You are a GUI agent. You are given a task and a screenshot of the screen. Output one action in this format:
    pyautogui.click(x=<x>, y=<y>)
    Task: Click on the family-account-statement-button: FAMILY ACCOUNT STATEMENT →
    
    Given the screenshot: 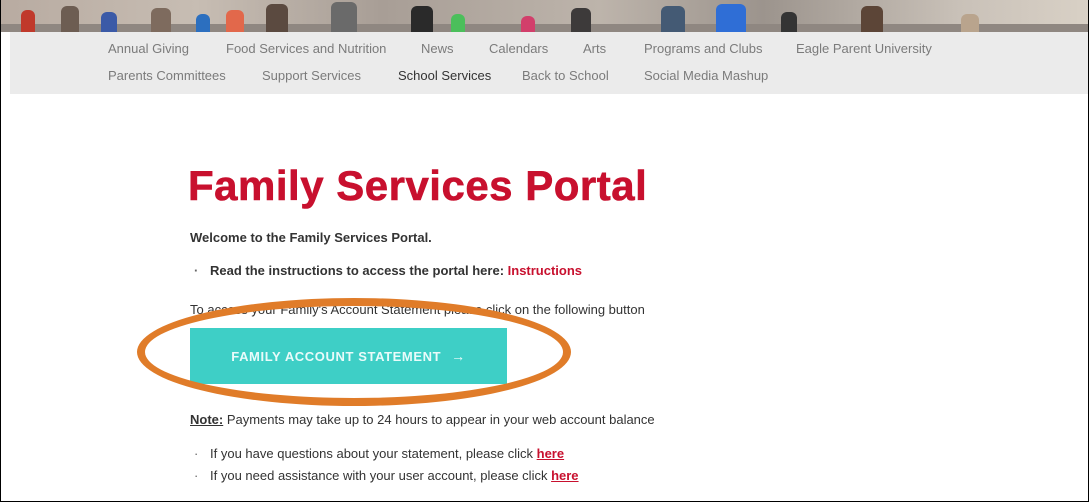 What is the action you would take?
    pyautogui.click(x=348, y=356)
    